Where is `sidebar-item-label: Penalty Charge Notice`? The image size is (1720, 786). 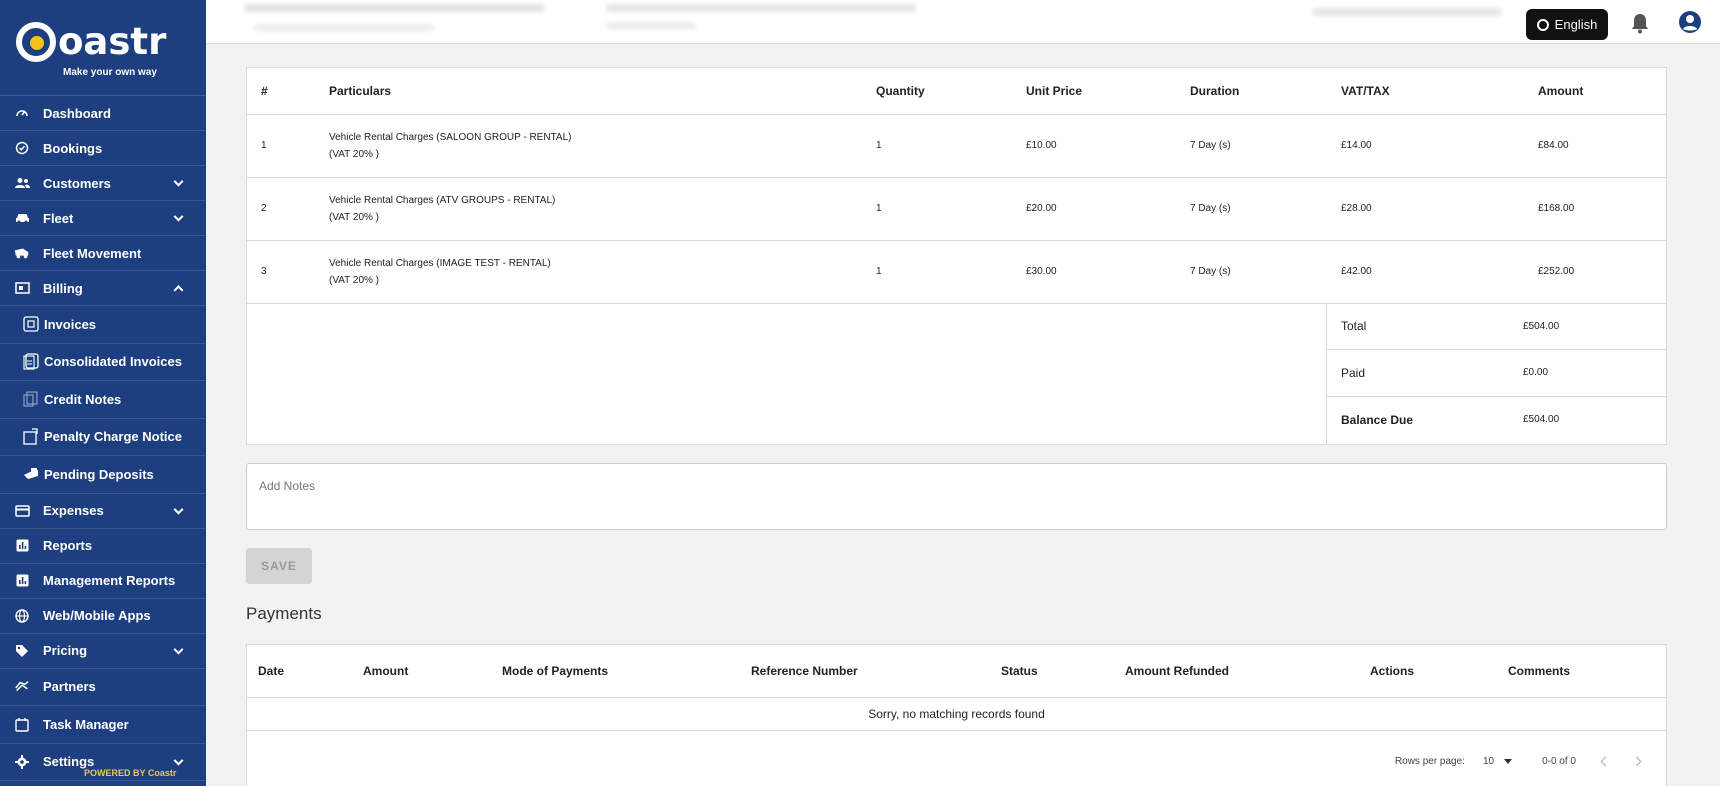
sidebar-item-label: Penalty Charge Notice is located at coordinates (113, 437).